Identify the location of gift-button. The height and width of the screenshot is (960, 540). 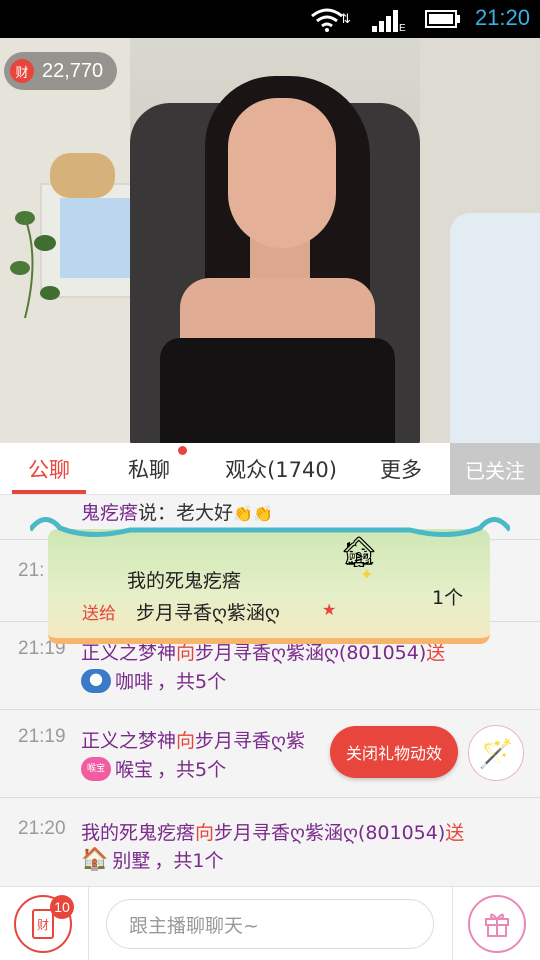
(497, 924).